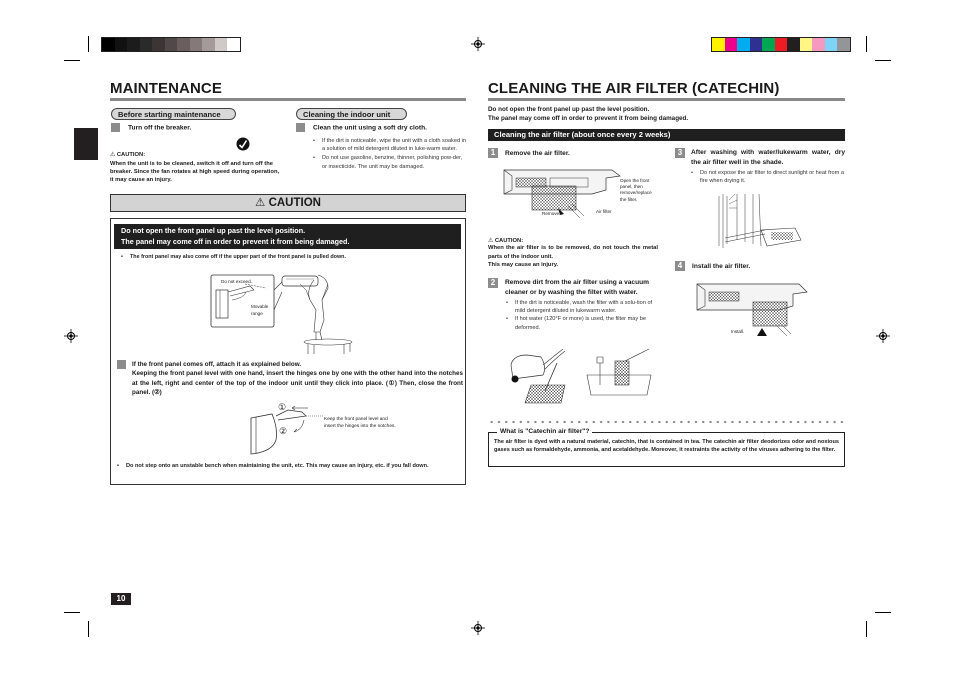 Image resolution: width=954 pixels, height=674 pixels. What do you see at coordinates (257, 313) in the screenshot?
I see `range-label: range` at bounding box center [257, 313].